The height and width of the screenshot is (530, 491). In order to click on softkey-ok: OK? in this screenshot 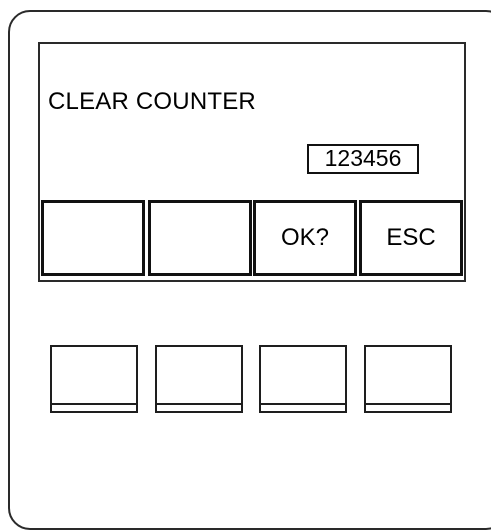, I will do `click(305, 238)`.